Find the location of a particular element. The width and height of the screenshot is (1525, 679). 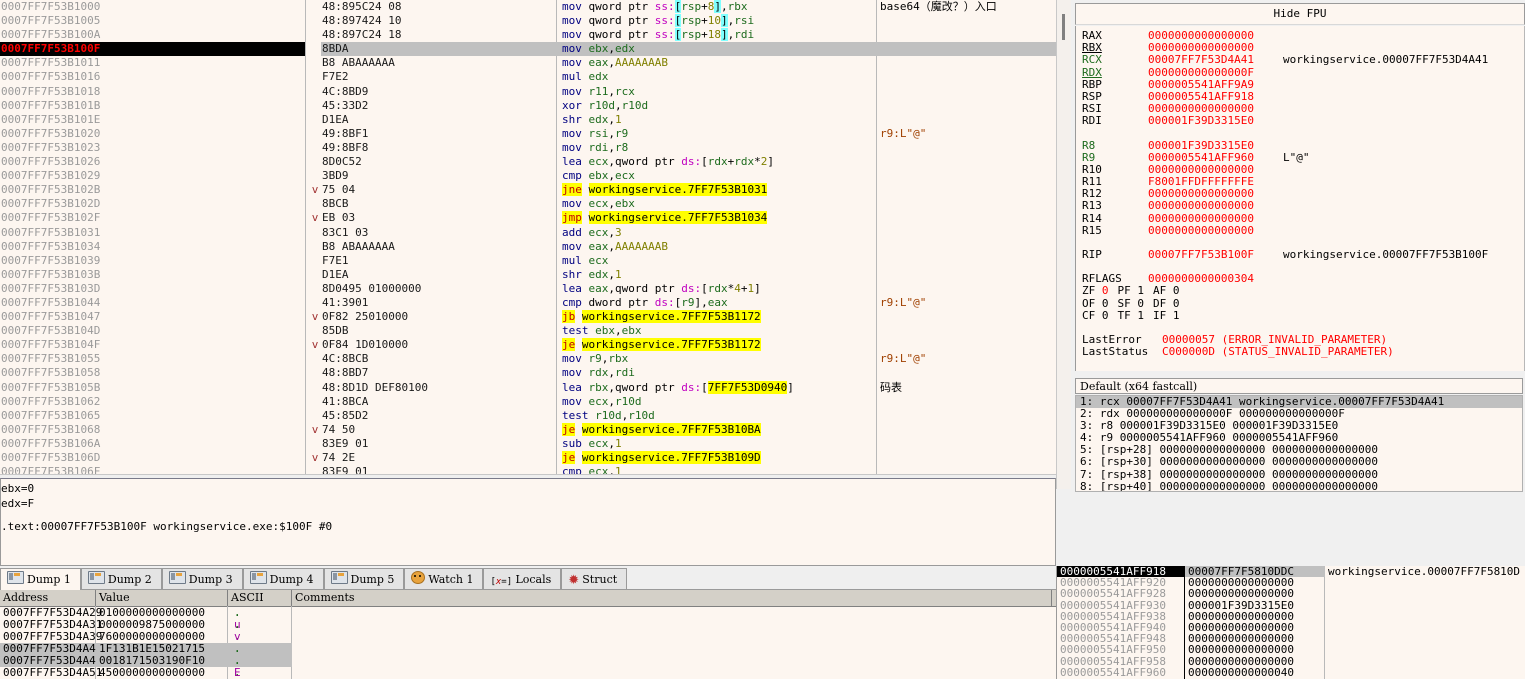

disasm-instruction: test ebx,ebx is located at coordinates (716, 331).